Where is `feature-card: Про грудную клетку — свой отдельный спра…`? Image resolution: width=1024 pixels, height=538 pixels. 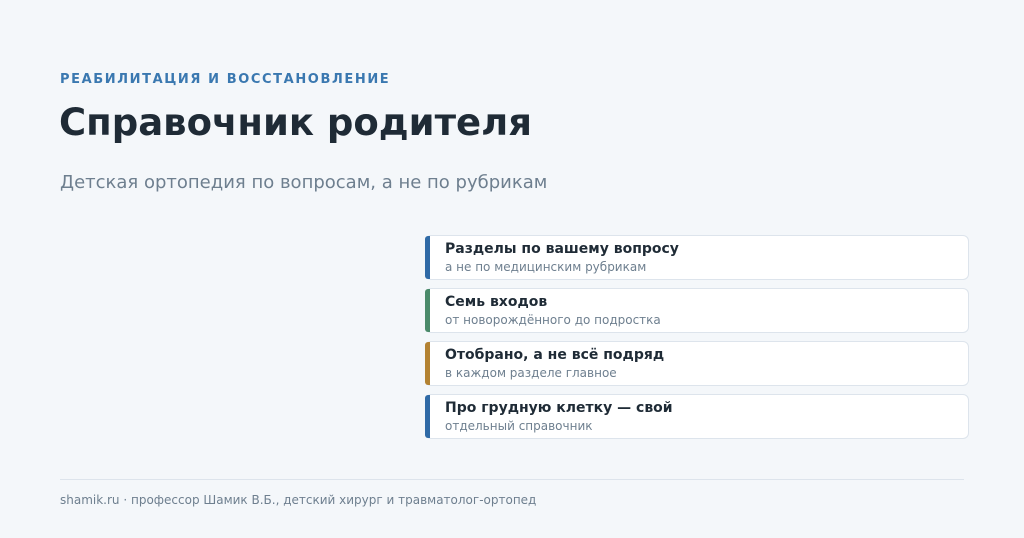
feature-card: Про грудную клетку — свой отдельный спра… is located at coordinates (697, 416).